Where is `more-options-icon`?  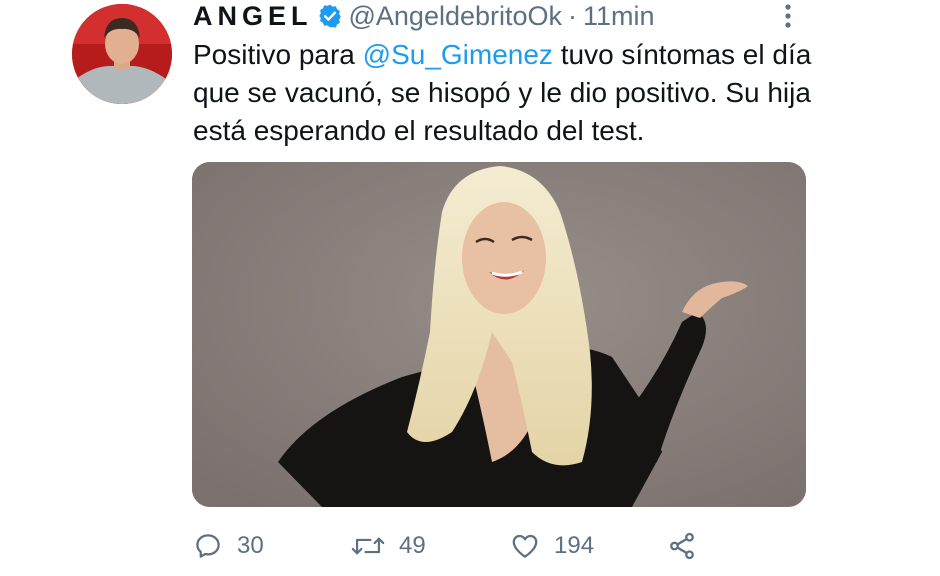 more-options-icon is located at coordinates (788, 16).